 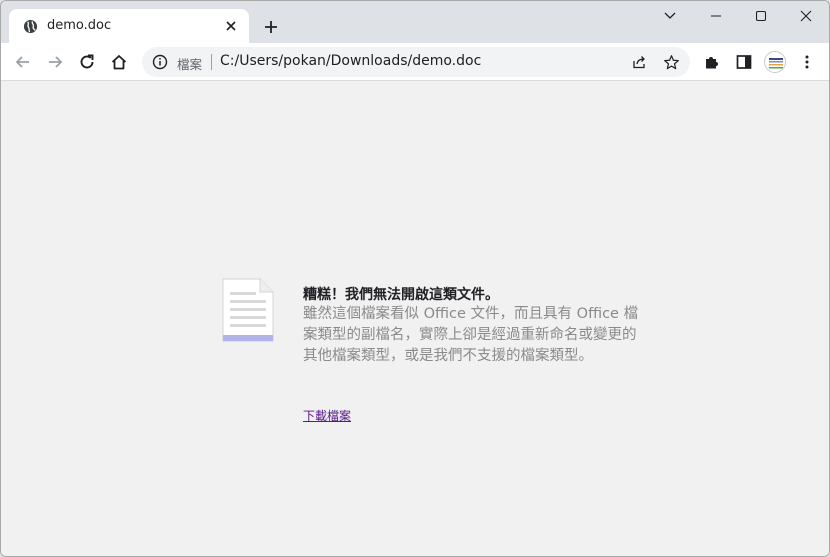 I want to click on download-file-link: 下載檔案, so click(x=327, y=415).